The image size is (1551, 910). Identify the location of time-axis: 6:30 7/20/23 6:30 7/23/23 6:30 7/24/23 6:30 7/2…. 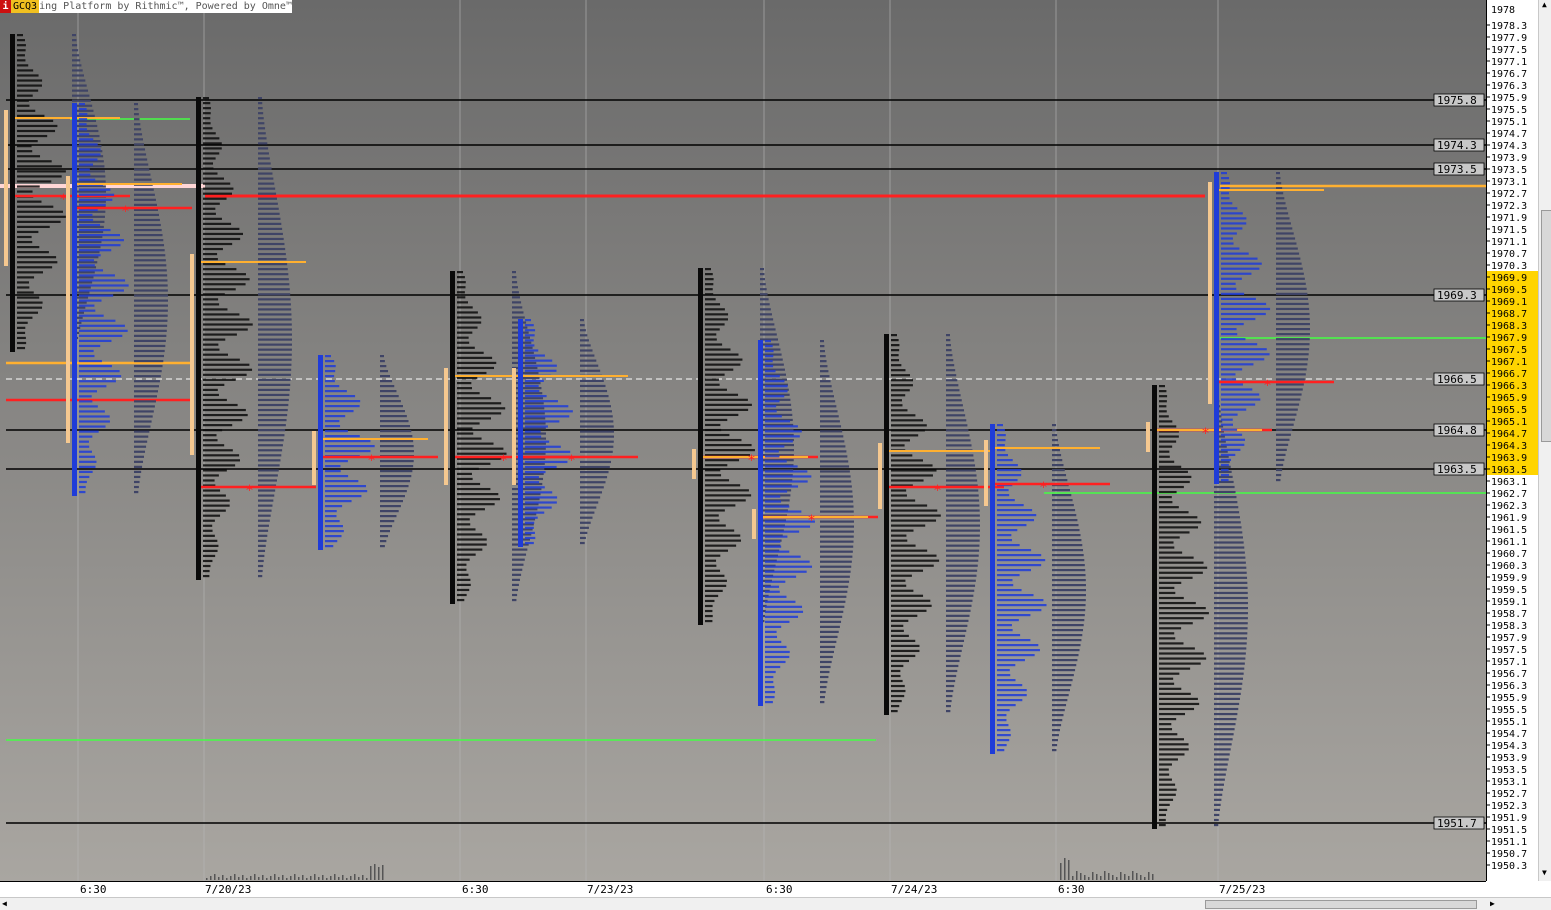
(743, 889).